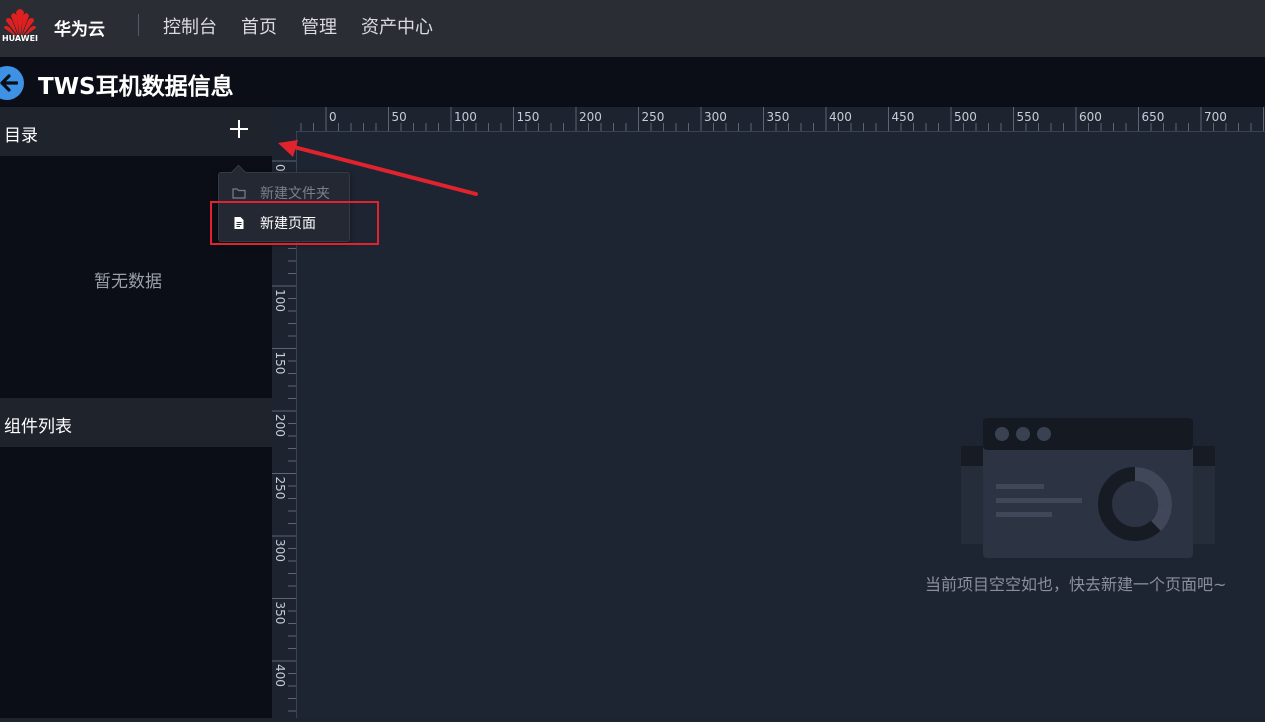 The height and width of the screenshot is (722, 1265). What do you see at coordinates (239, 224) in the screenshot?
I see `document-icon` at bounding box center [239, 224].